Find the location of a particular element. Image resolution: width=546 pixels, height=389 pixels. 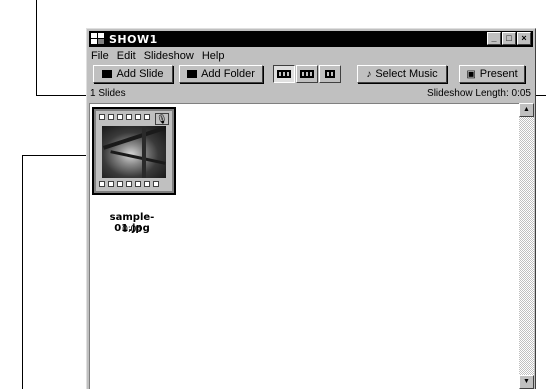

bottom-sprockets is located at coordinates (134, 184).